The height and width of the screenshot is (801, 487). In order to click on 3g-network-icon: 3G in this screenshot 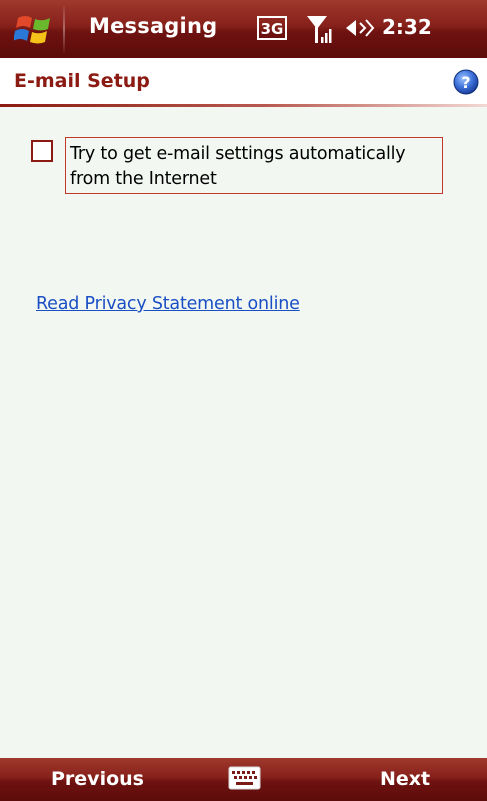, I will do `click(272, 28)`.